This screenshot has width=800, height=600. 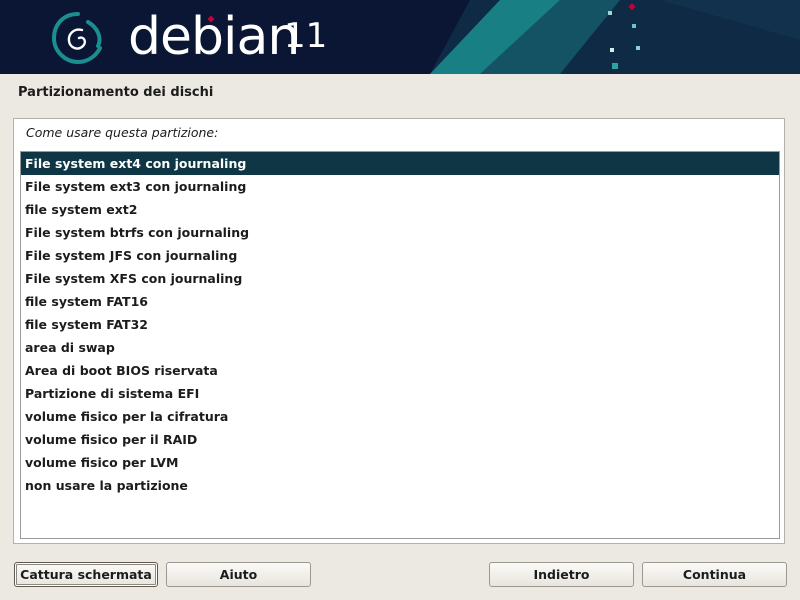 I want to click on question-prompt: Come usare questa partizione:, so click(x=122, y=132).